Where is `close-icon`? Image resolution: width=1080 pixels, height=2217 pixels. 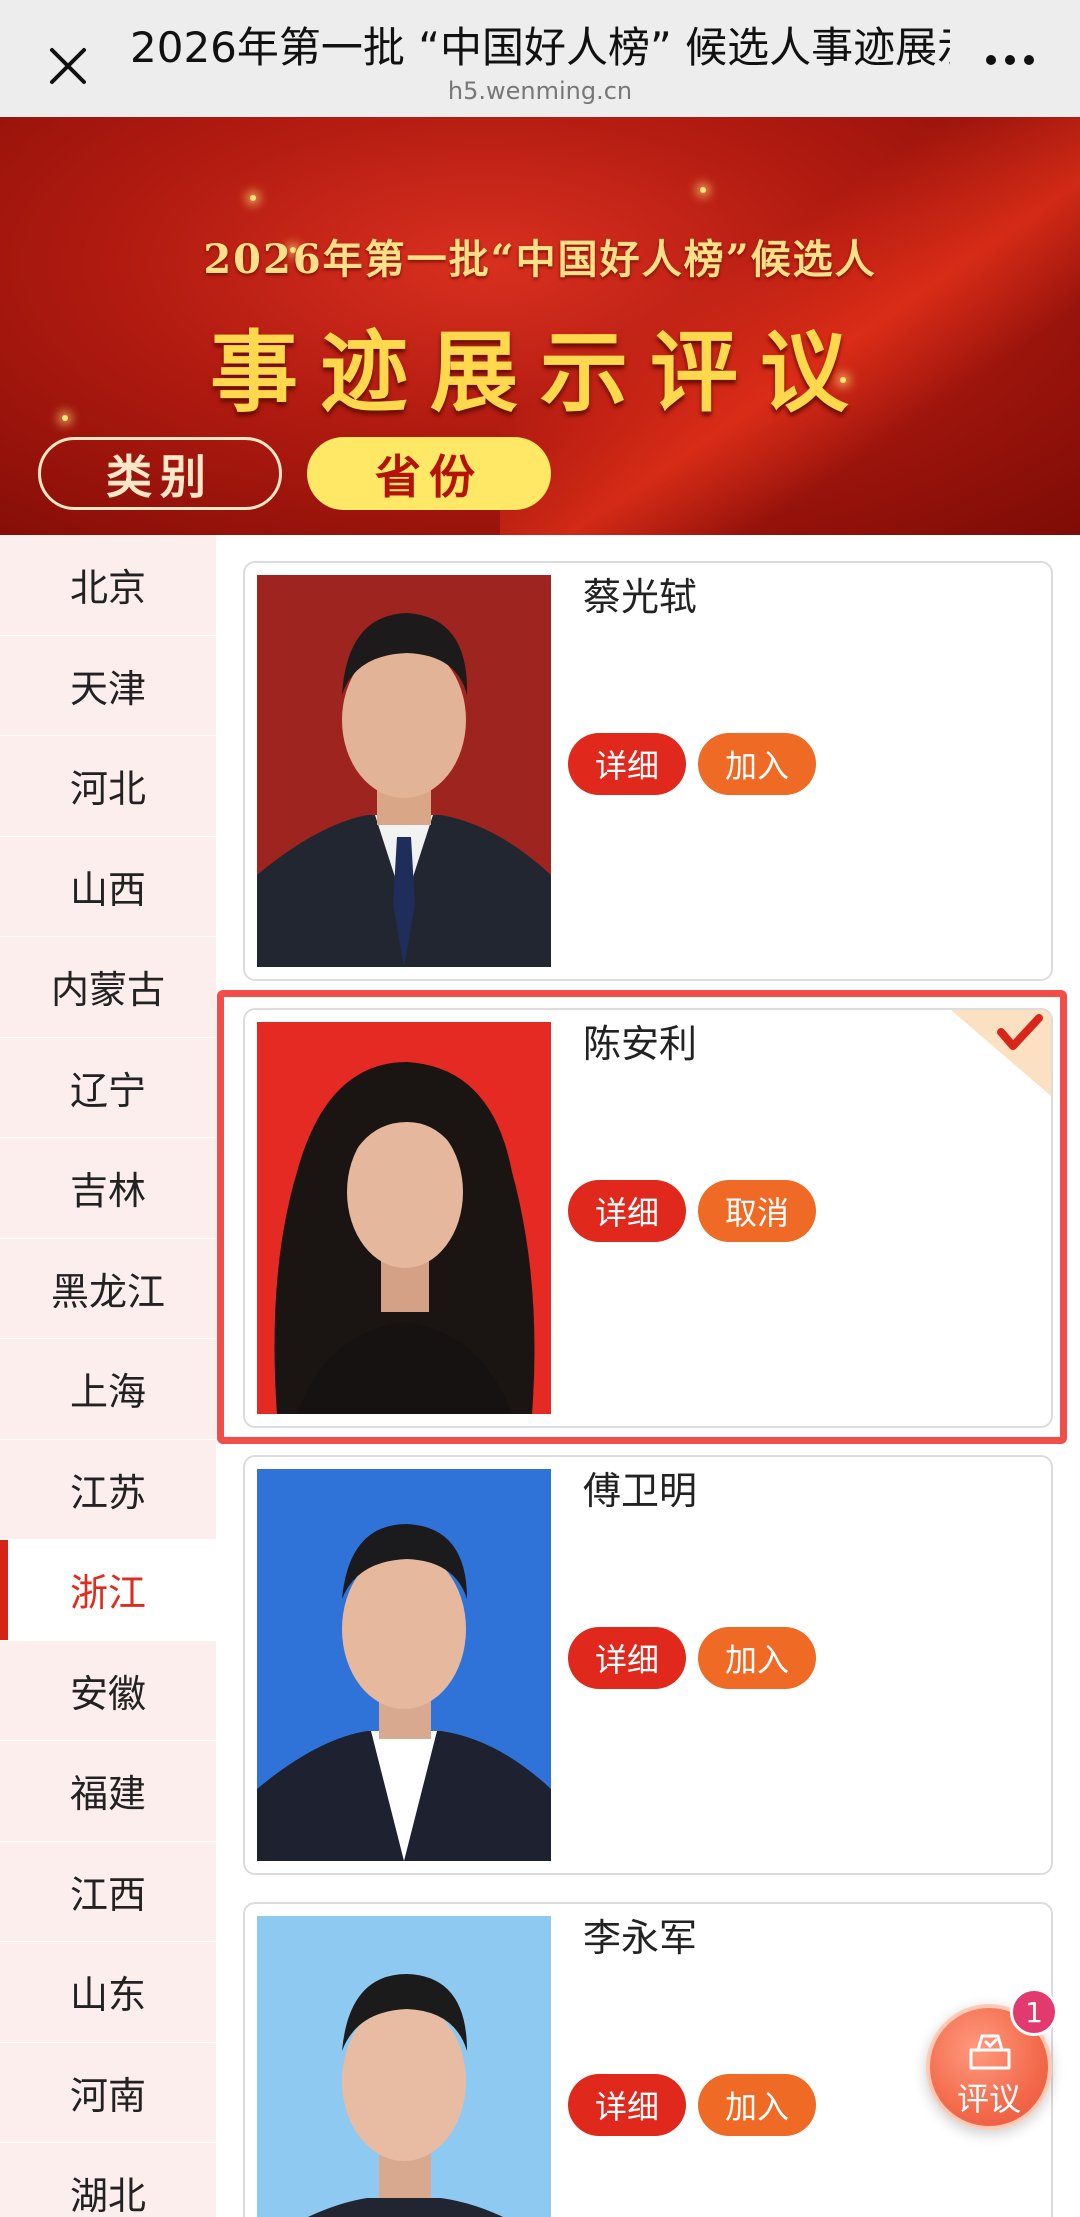
close-icon is located at coordinates (68, 66).